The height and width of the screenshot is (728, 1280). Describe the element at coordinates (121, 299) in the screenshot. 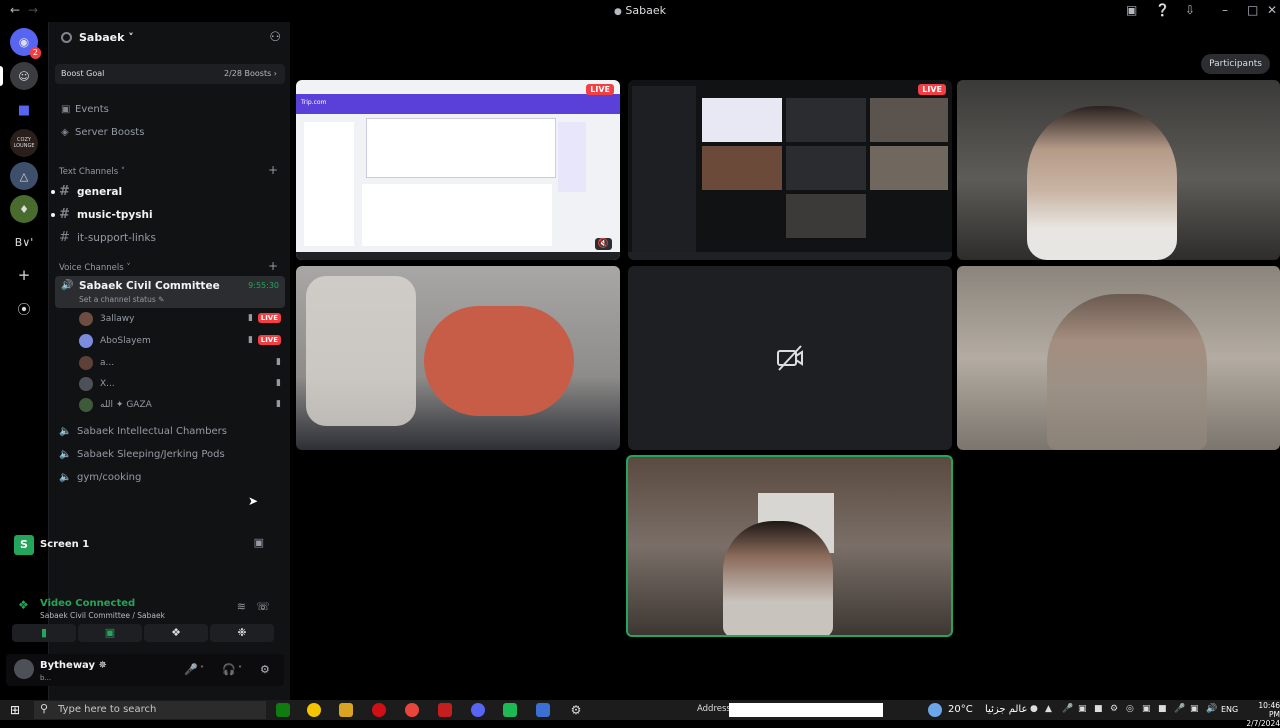

I see `channel-status-prompt: Set a channel status ✎` at that location.